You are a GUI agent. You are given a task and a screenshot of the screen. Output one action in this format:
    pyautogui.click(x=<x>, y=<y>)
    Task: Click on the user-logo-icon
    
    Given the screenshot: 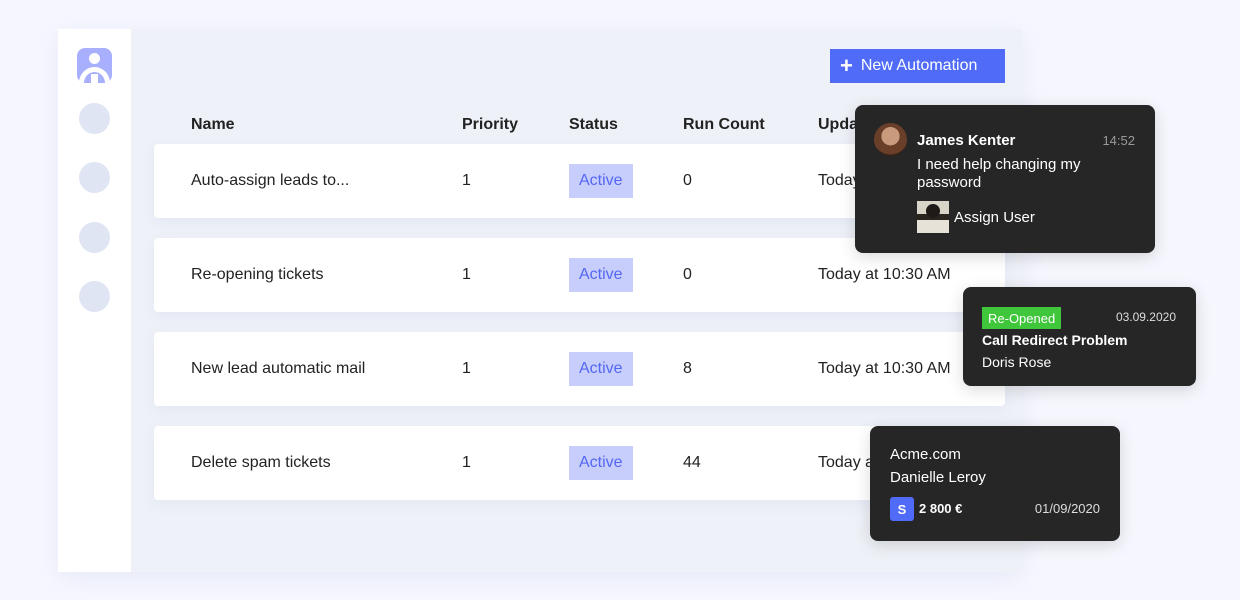 What is the action you would take?
    pyautogui.click(x=94, y=65)
    